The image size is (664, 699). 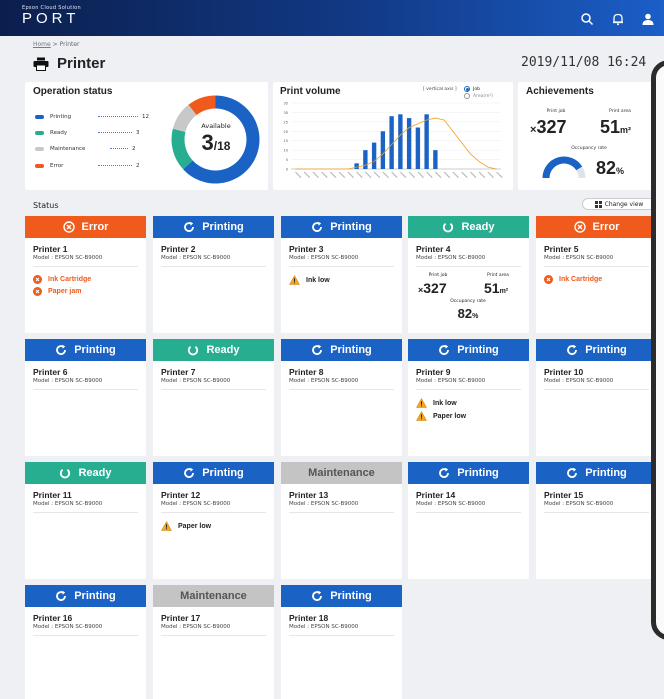 What do you see at coordinates (85, 642) in the screenshot?
I see `printer-card: Printing Printer 16 Model : EPSON SC-B9000` at bounding box center [85, 642].